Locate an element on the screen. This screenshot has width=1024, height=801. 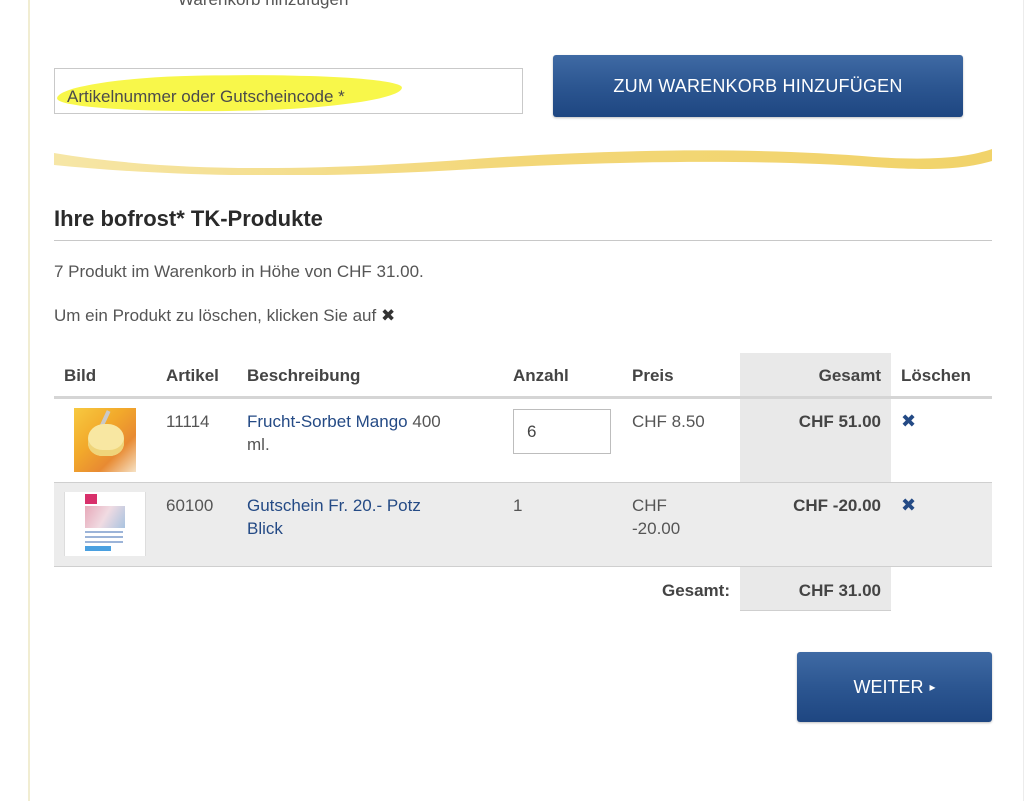
table-header-rule is located at coordinates (523, 397).